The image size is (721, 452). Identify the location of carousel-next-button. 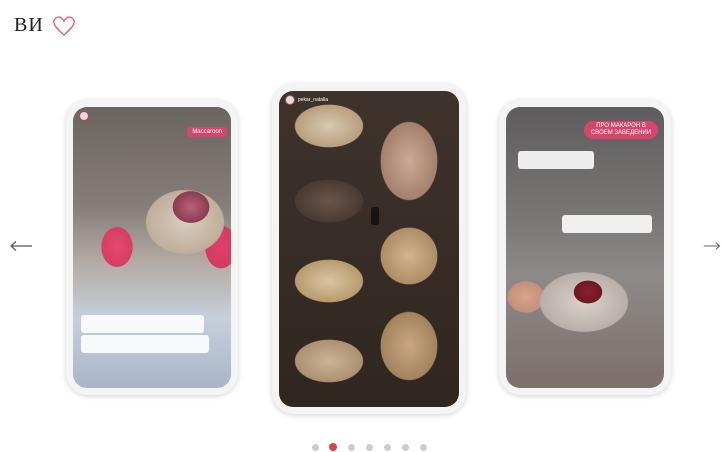
(712, 246).